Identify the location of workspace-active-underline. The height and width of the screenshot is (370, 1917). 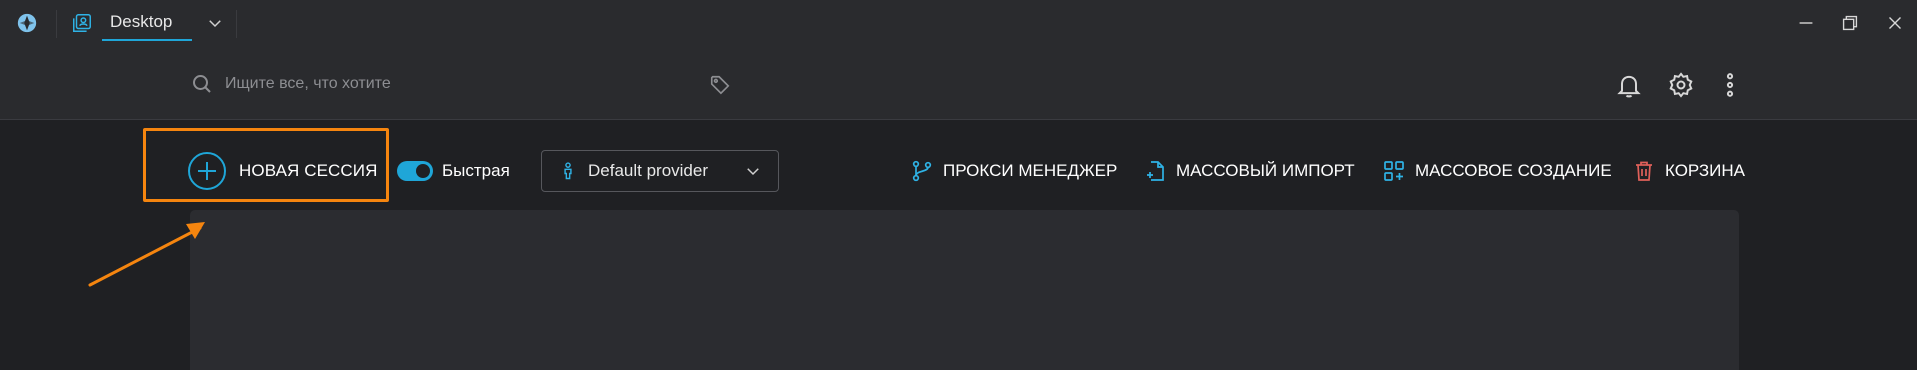
(147, 40).